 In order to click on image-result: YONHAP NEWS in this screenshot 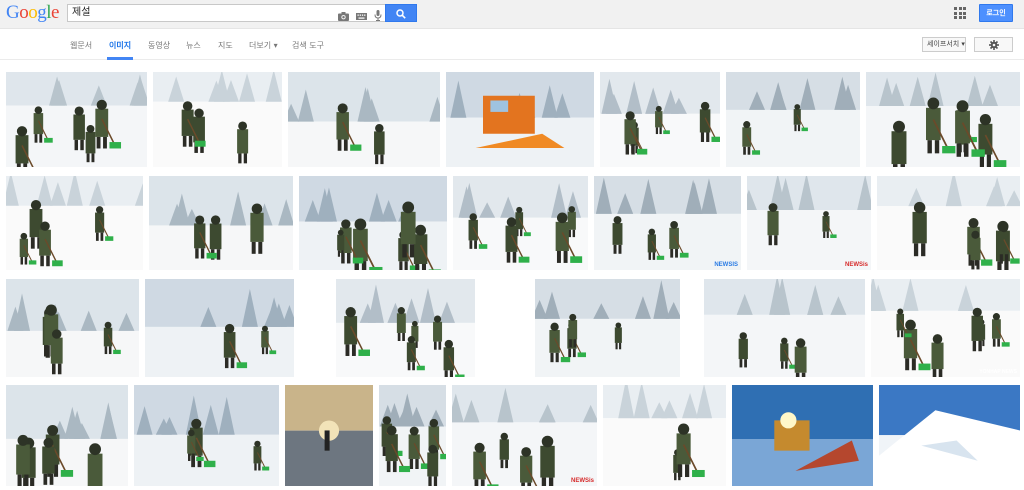, I will do `click(945, 328)`.